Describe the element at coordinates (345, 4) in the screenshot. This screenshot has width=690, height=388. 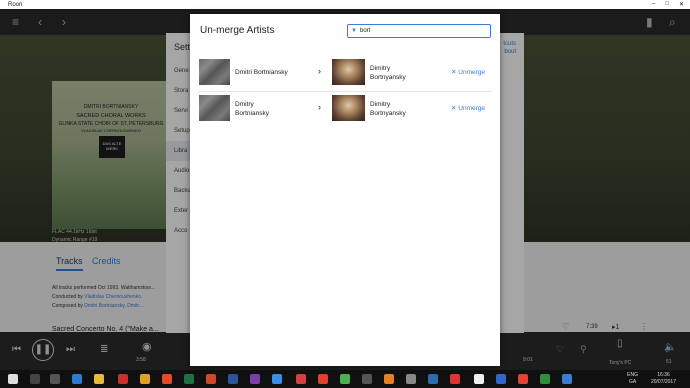
I see `window-titlebar: Roon – □ ✕` at that location.